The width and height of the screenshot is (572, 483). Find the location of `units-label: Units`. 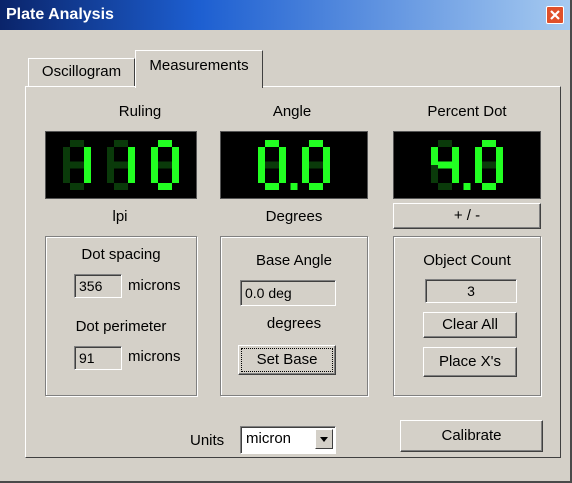

units-label: Units is located at coordinates (207, 440).